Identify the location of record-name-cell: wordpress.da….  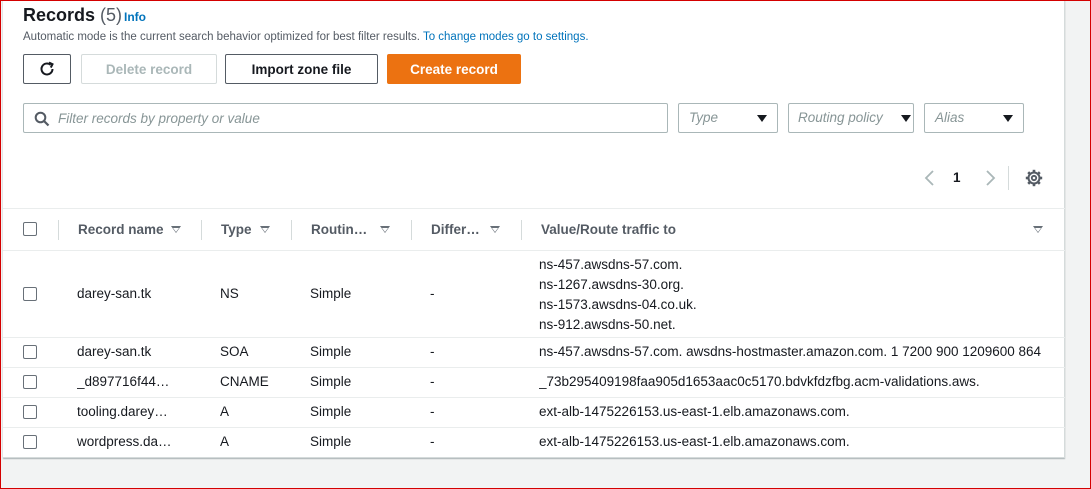
(124, 441).